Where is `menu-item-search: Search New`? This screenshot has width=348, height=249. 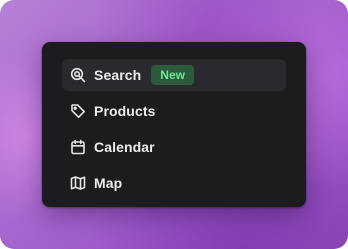 menu-item-search: Search New is located at coordinates (174, 75).